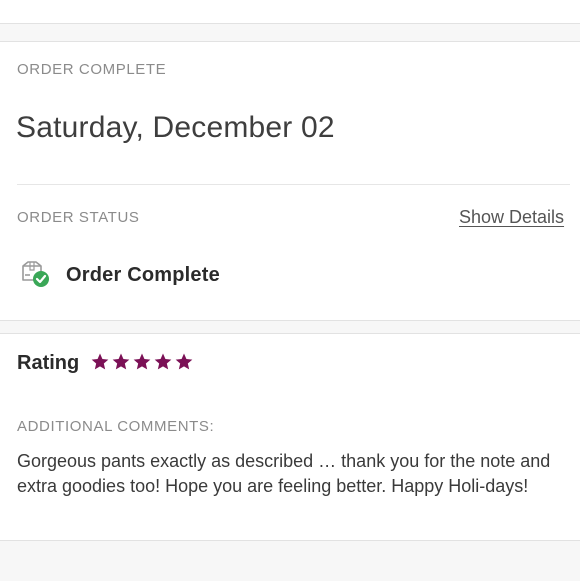  What do you see at coordinates (78, 217) in the screenshot?
I see `order-status-label: ORDER STATUS` at bounding box center [78, 217].